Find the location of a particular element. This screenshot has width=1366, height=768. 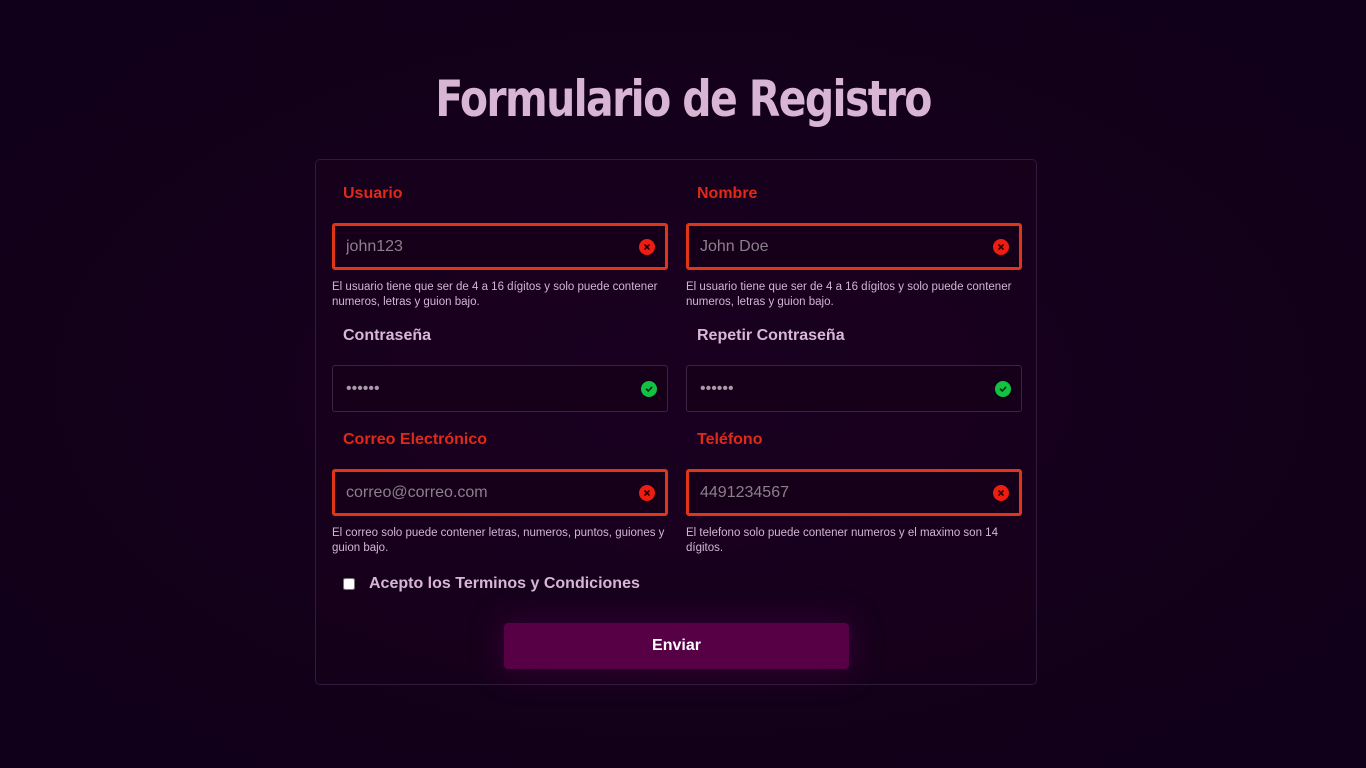

password-input-wrapper is located at coordinates (500, 388).